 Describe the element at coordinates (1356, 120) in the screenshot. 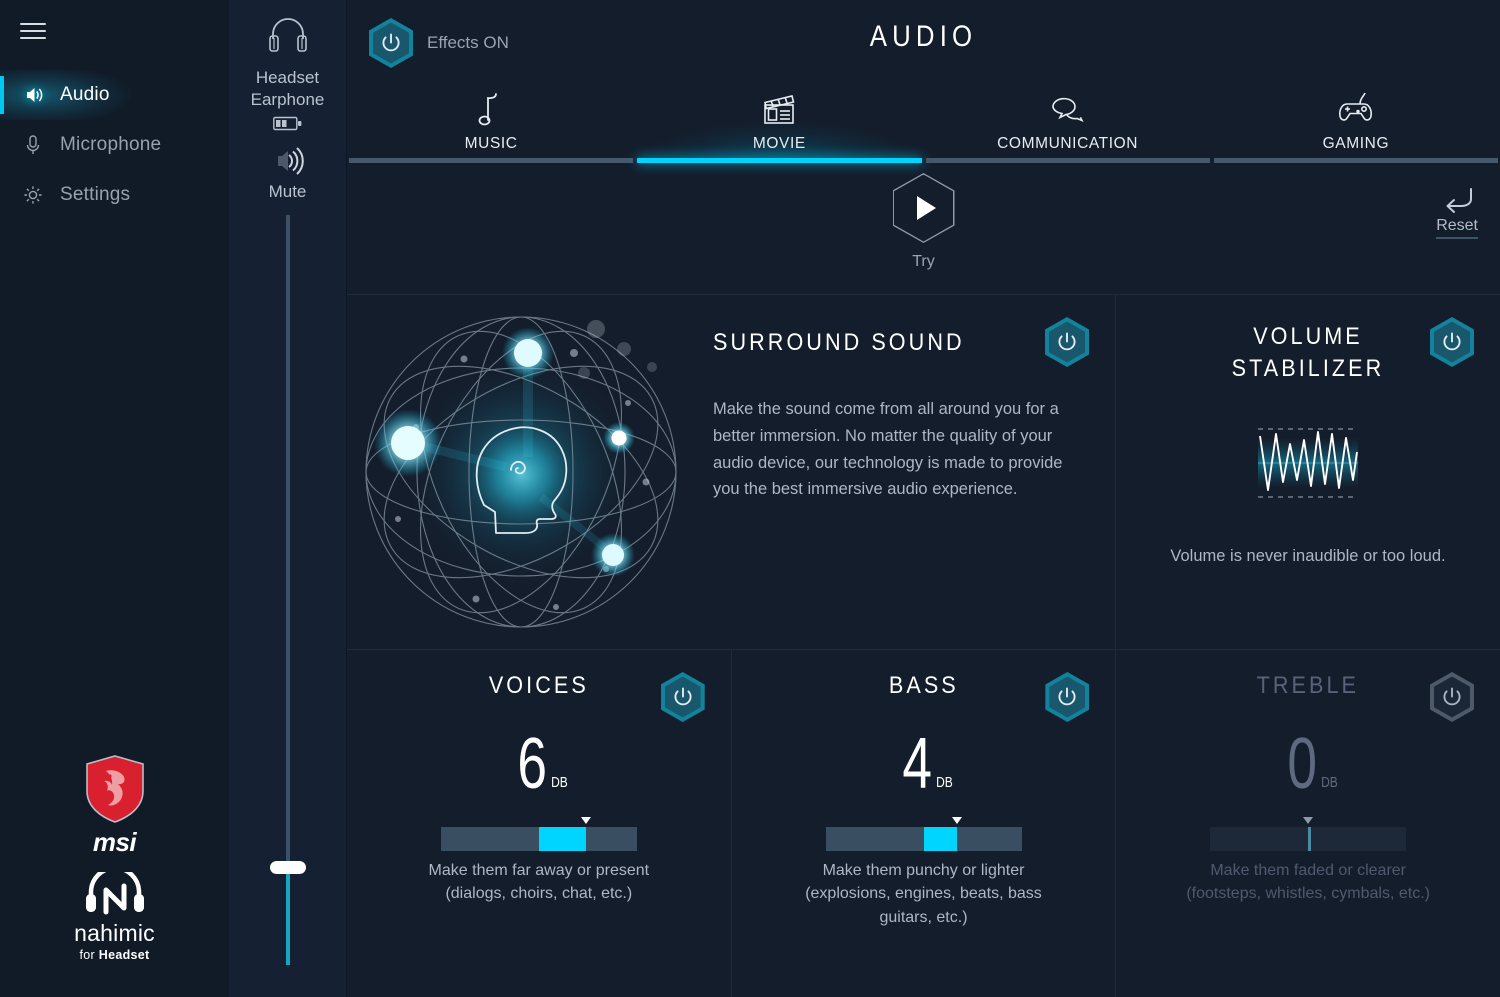

I see `tab-gaming: GAMING` at that location.